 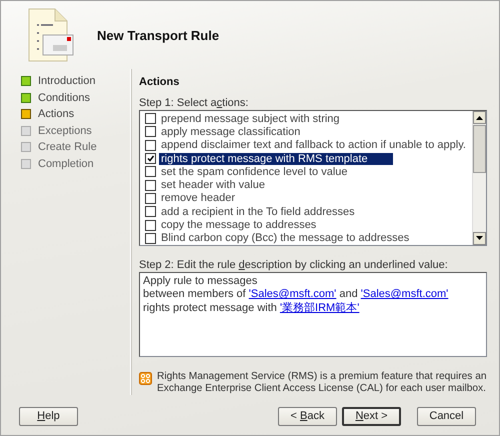 I want to click on step-label: Create Rule, so click(x=67, y=147).